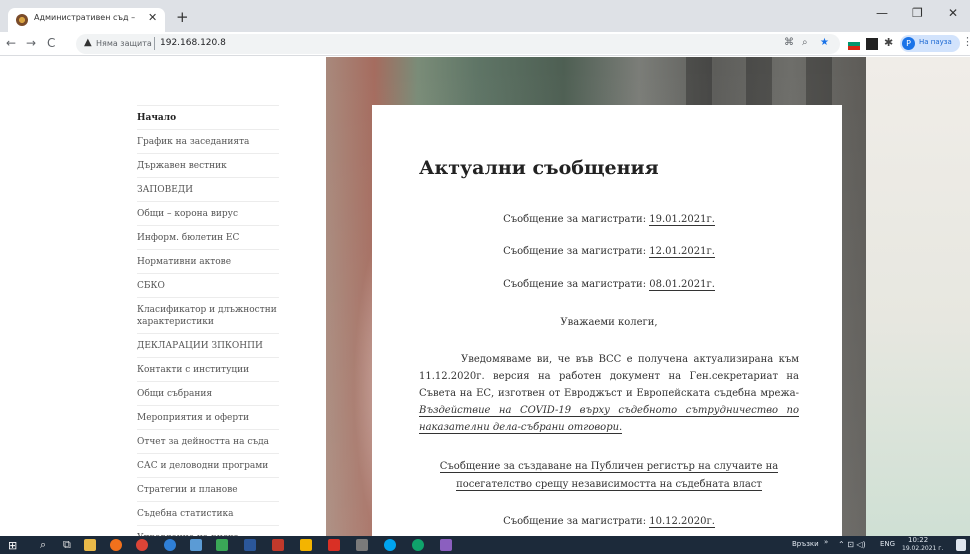 The image size is (970, 554). What do you see at coordinates (208, 141) in the screenshot?
I see `sidebar-item-schedule: График на заседанията` at bounding box center [208, 141].